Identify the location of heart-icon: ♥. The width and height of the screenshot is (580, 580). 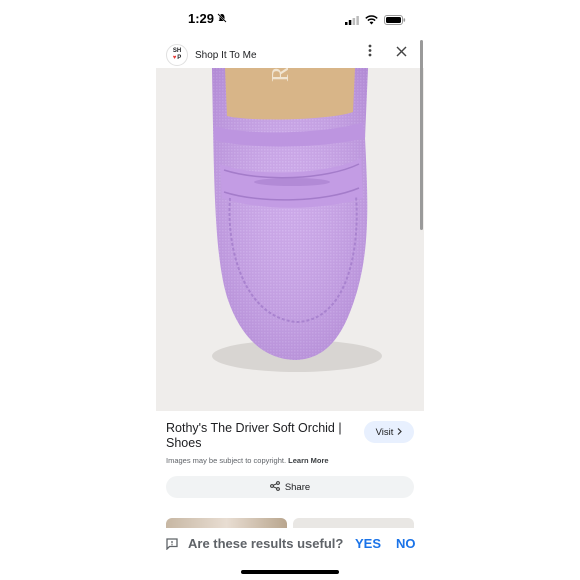
(174, 58).